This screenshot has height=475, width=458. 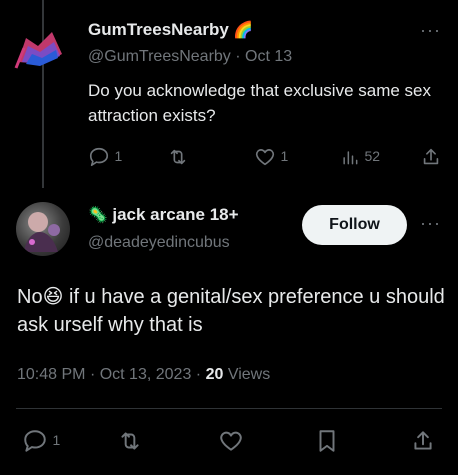 I want to click on like-count: 1, so click(x=284, y=156).